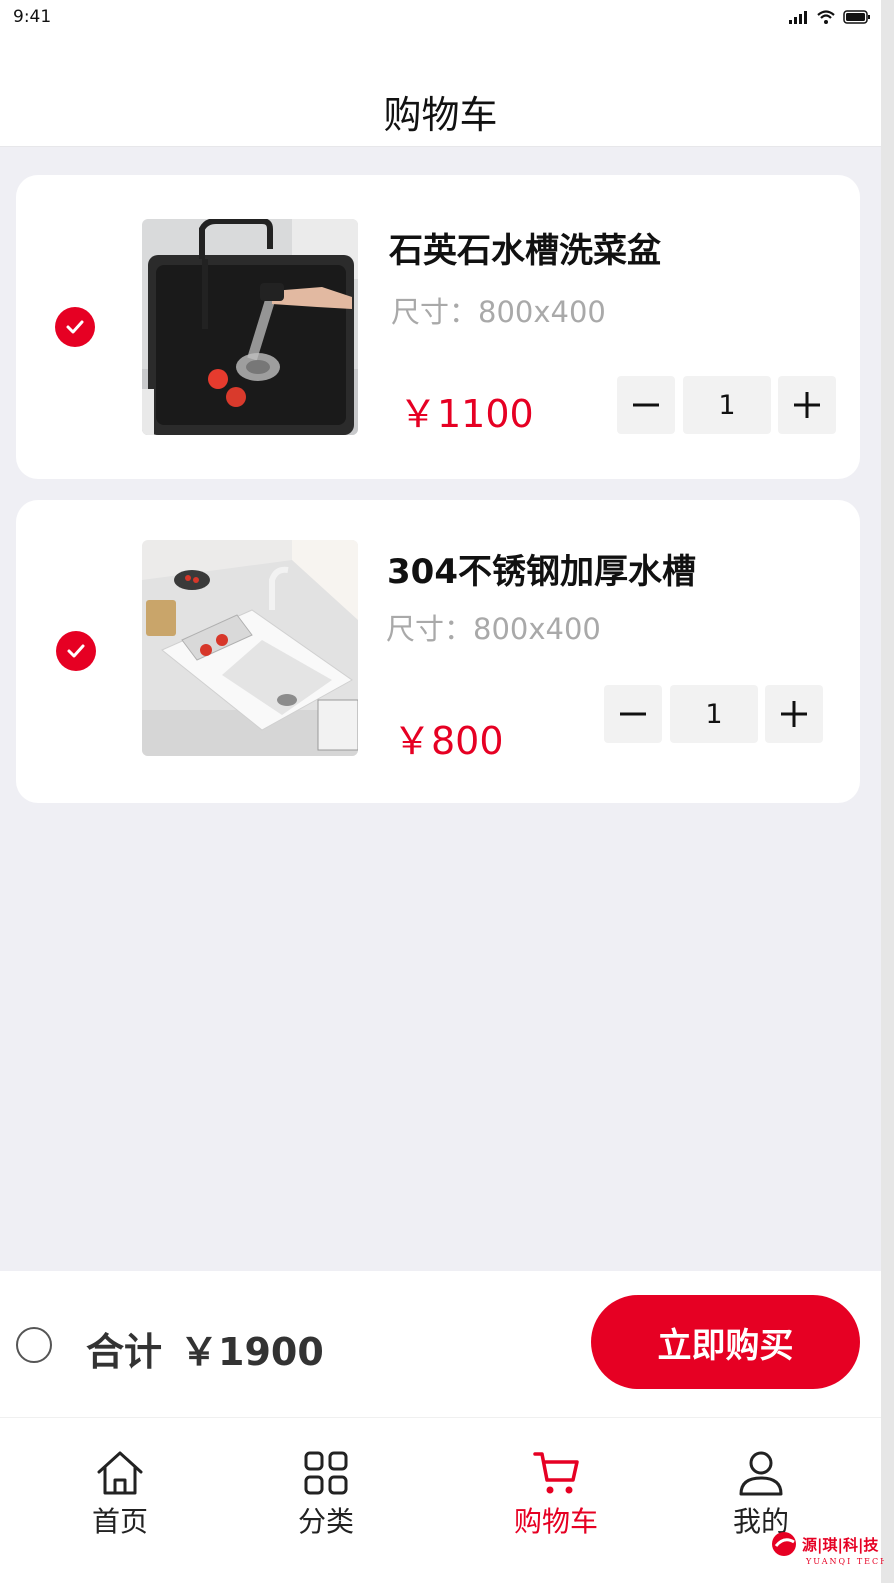 The image size is (894, 1583). Describe the element at coordinates (761, 1473) in the screenshot. I see `user-icon` at that location.